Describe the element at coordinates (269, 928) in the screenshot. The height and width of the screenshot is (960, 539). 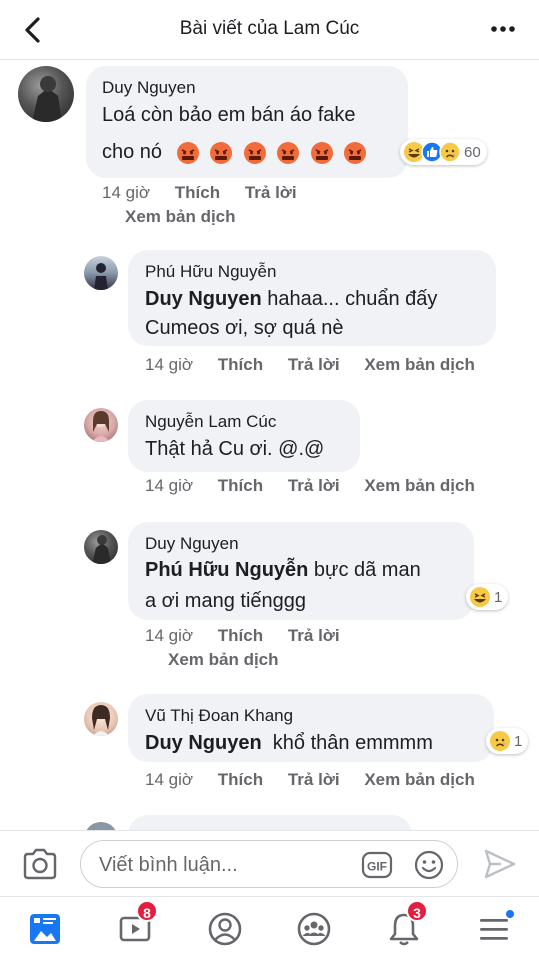
I see `bottom-navigation: 8 3` at that location.